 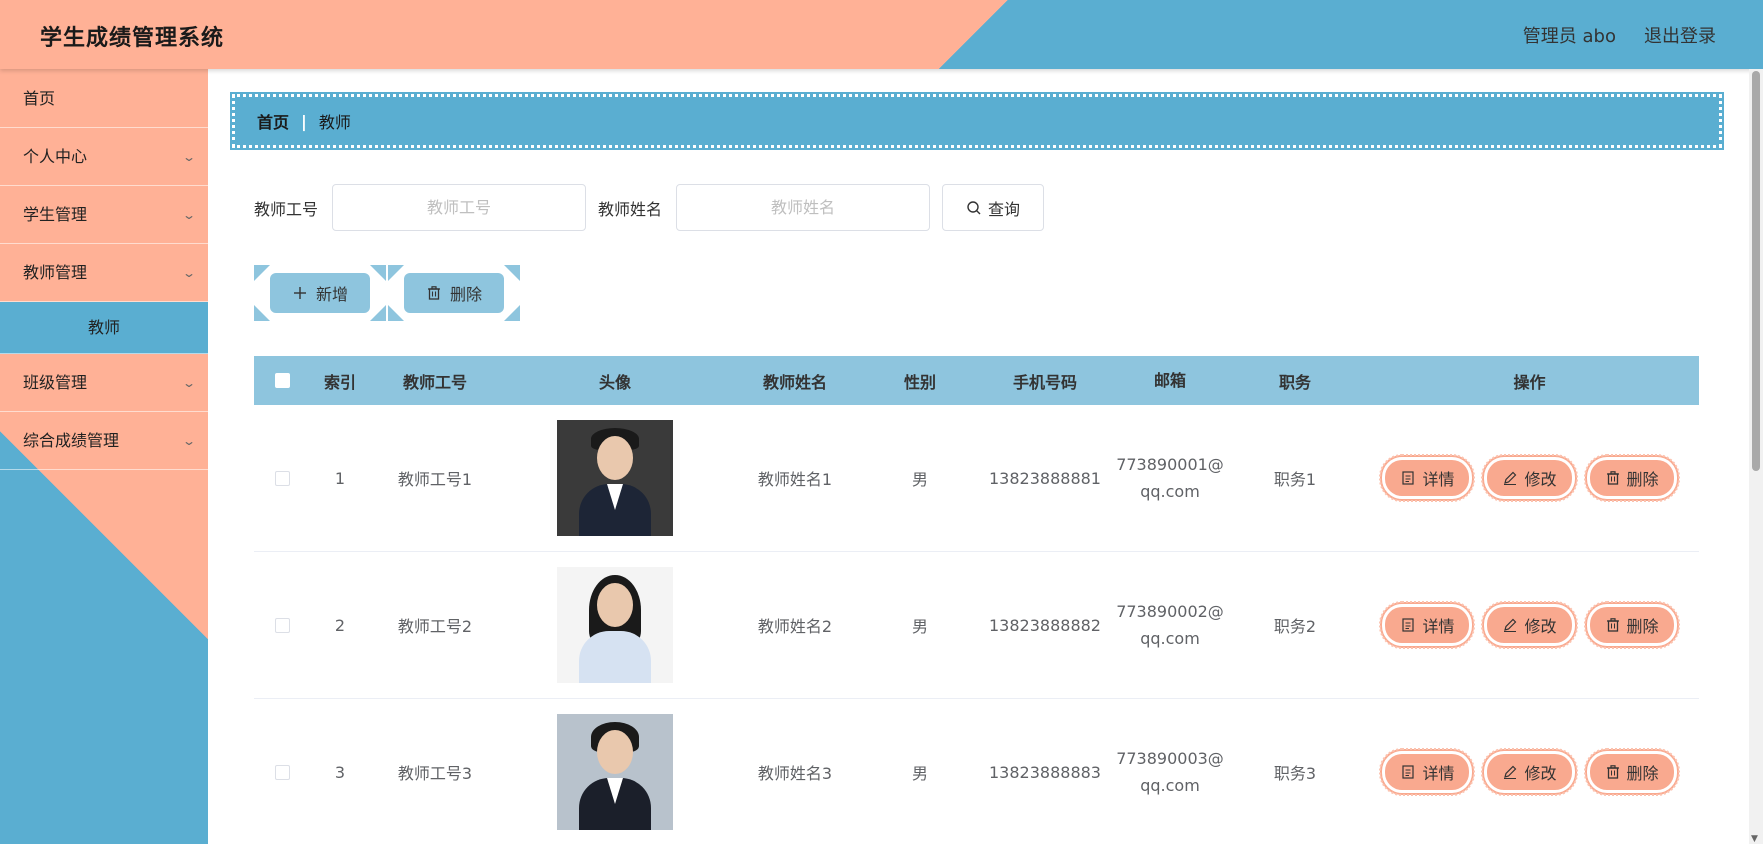 What do you see at coordinates (1619, 35) in the screenshot?
I see `header-user-area: 管理员 abo 退出登录` at bounding box center [1619, 35].